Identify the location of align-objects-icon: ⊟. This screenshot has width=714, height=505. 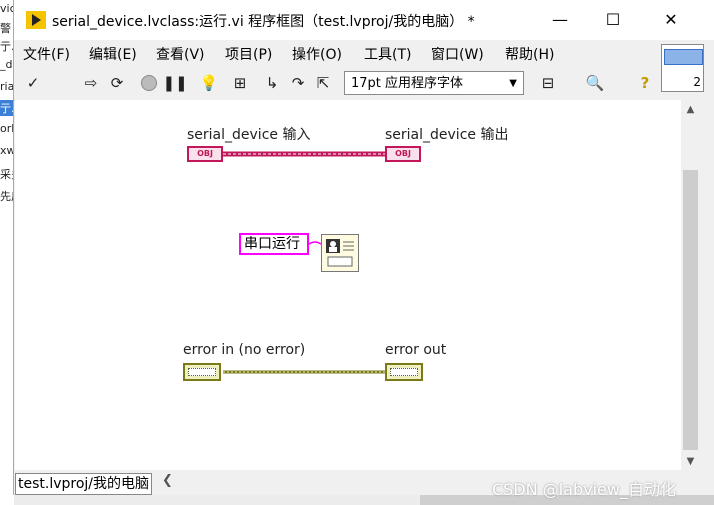
(548, 83).